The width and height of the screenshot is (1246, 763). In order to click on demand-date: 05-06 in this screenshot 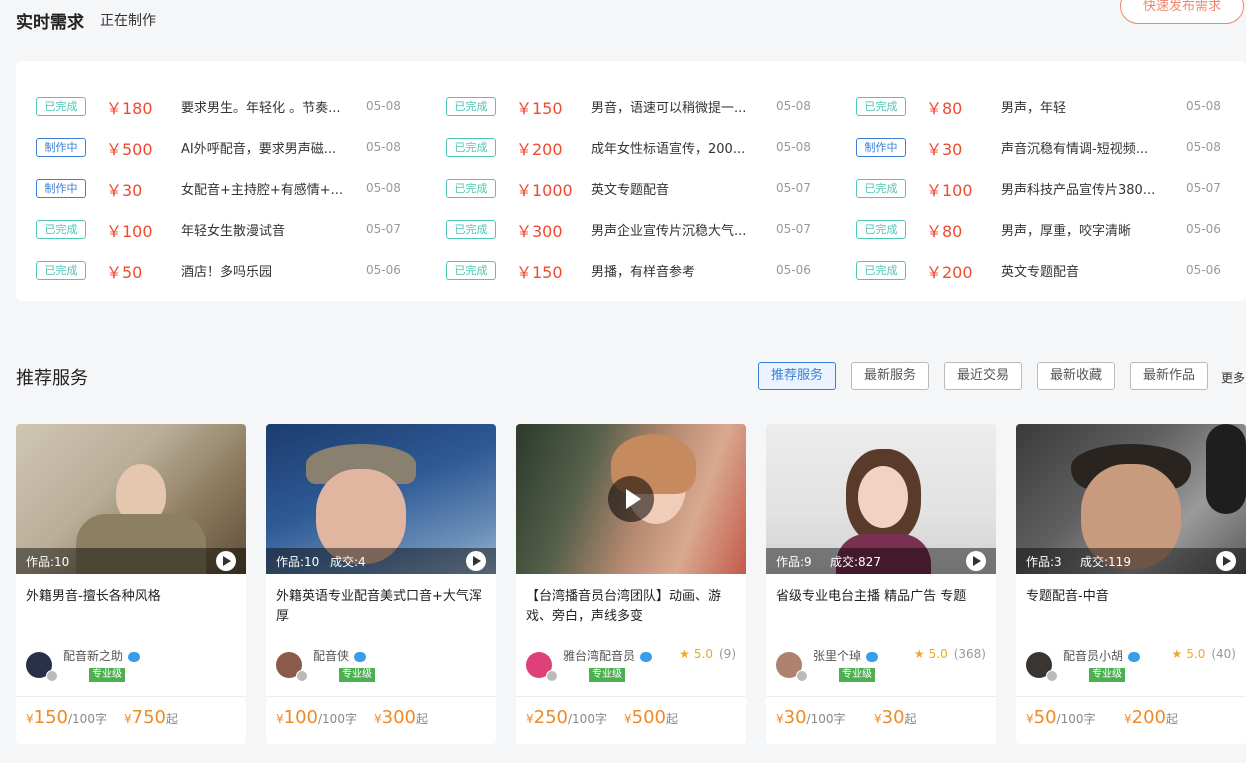, I will do `click(1203, 229)`.